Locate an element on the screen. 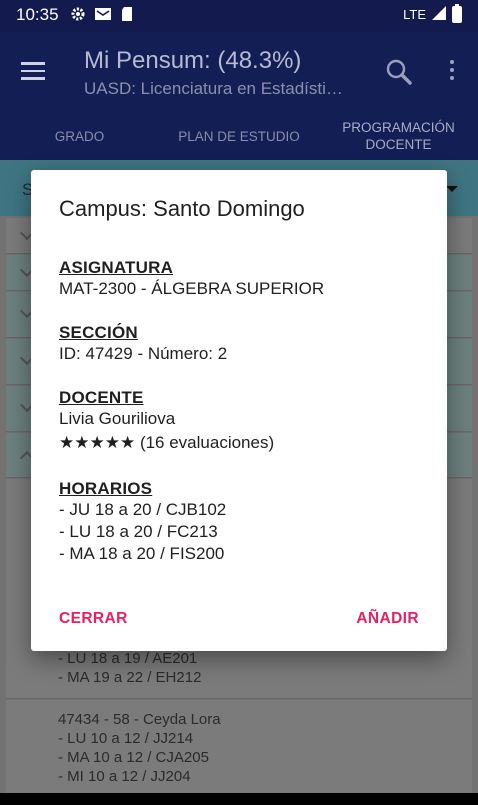  docente-rating: ★★★★★ (16 evaluaciones) is located at coordinates (166, 443).